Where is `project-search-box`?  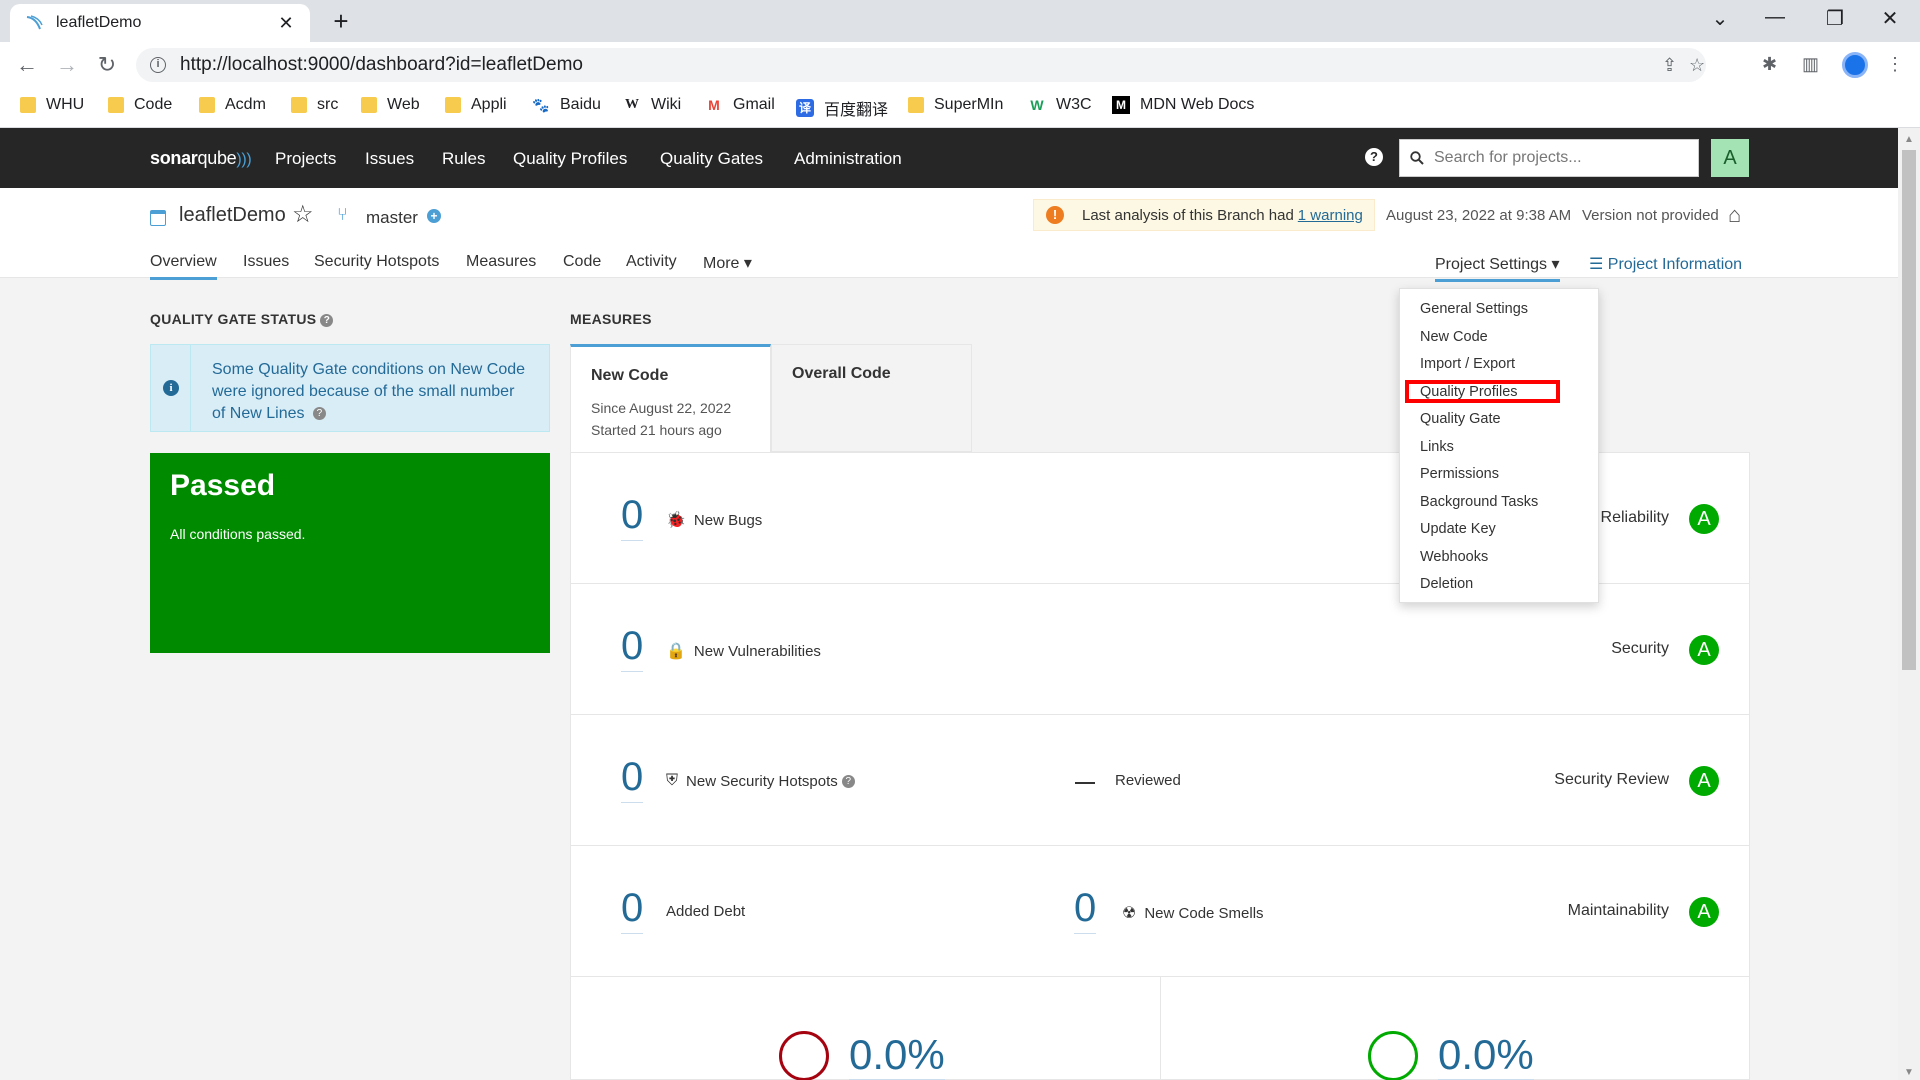
project-search-box is located at coordinates (1549, 158).